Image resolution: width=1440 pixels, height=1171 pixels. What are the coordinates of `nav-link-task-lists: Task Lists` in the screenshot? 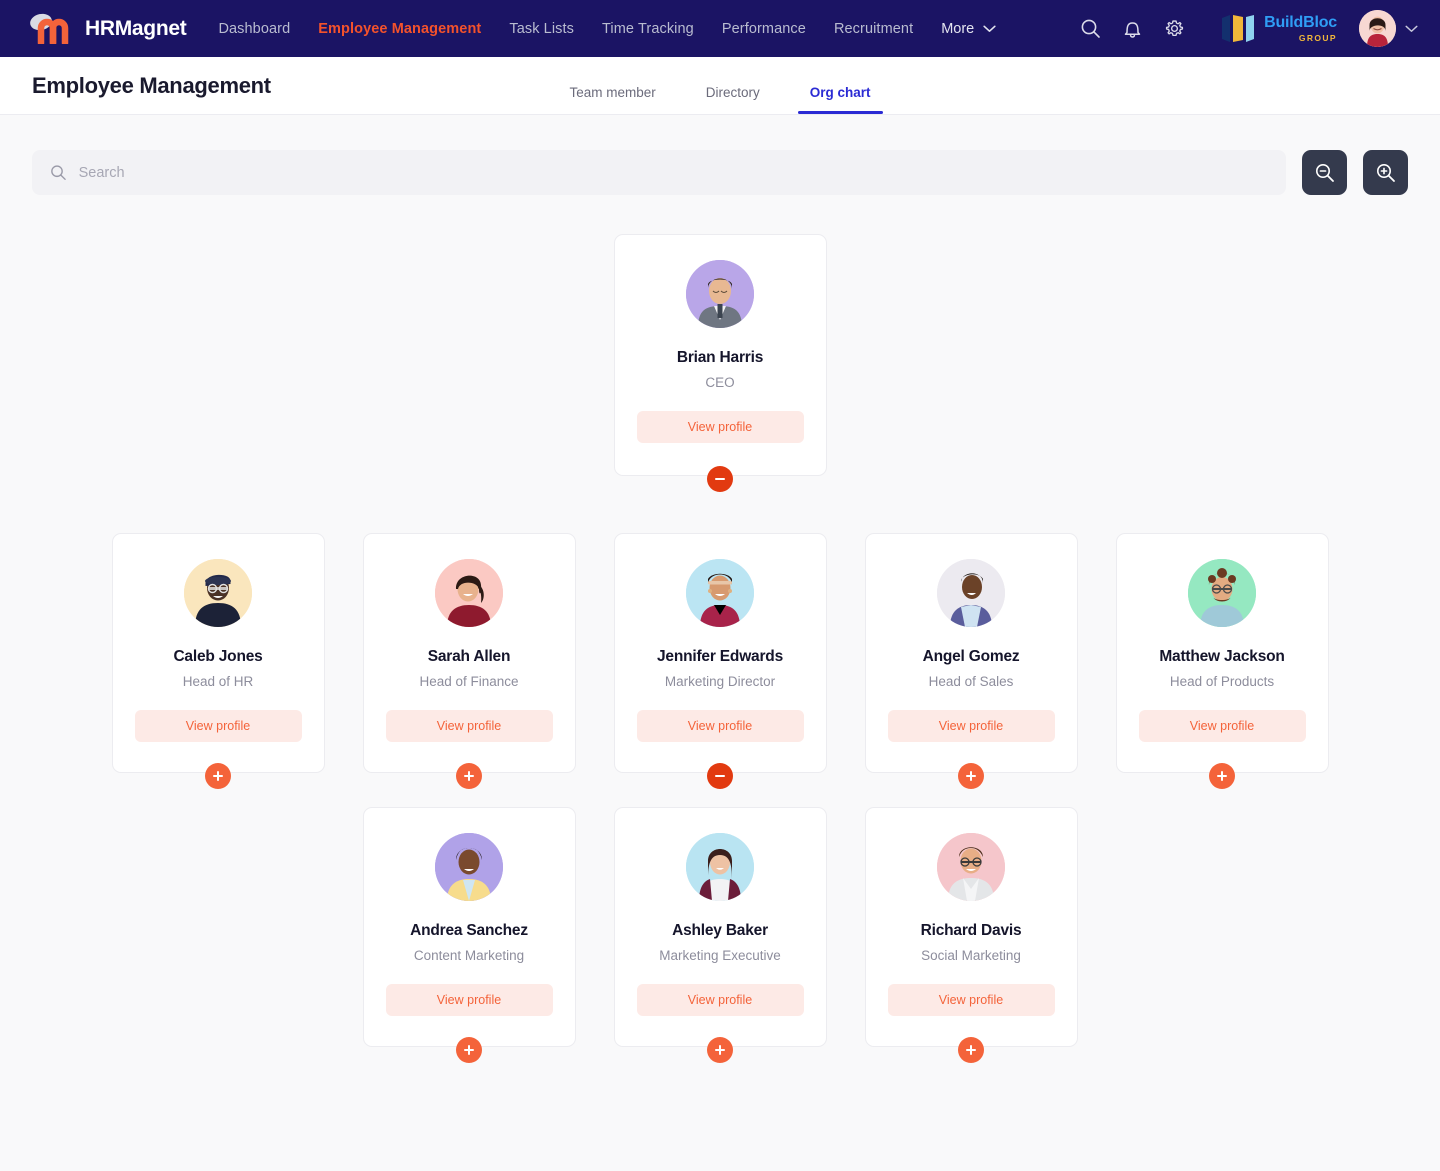 It's located at (541, 29).